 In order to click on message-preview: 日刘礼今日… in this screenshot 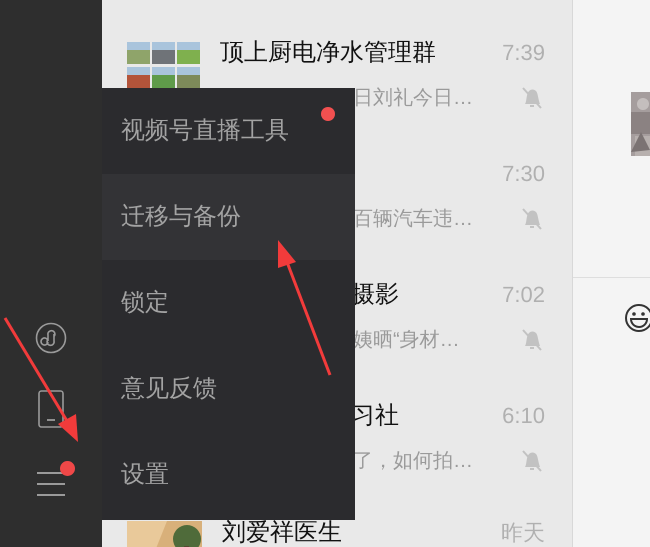, I will do `click(413, 98)`.